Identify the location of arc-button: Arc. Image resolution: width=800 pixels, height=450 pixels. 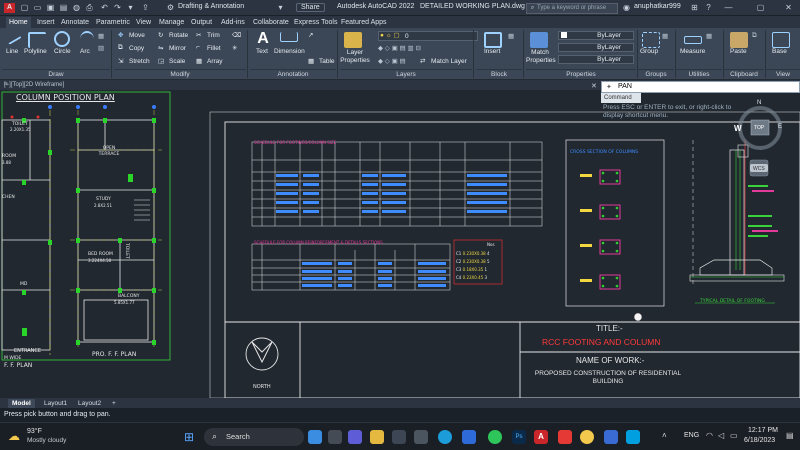
(85, 51).